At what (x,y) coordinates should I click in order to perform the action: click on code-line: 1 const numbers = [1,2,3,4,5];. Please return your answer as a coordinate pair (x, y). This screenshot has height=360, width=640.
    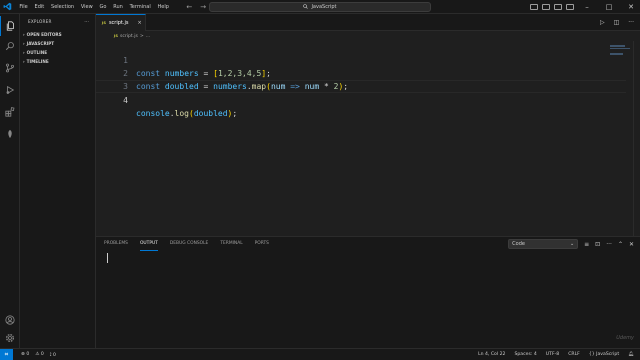
    Looking at the image, I should click on (361, 59).